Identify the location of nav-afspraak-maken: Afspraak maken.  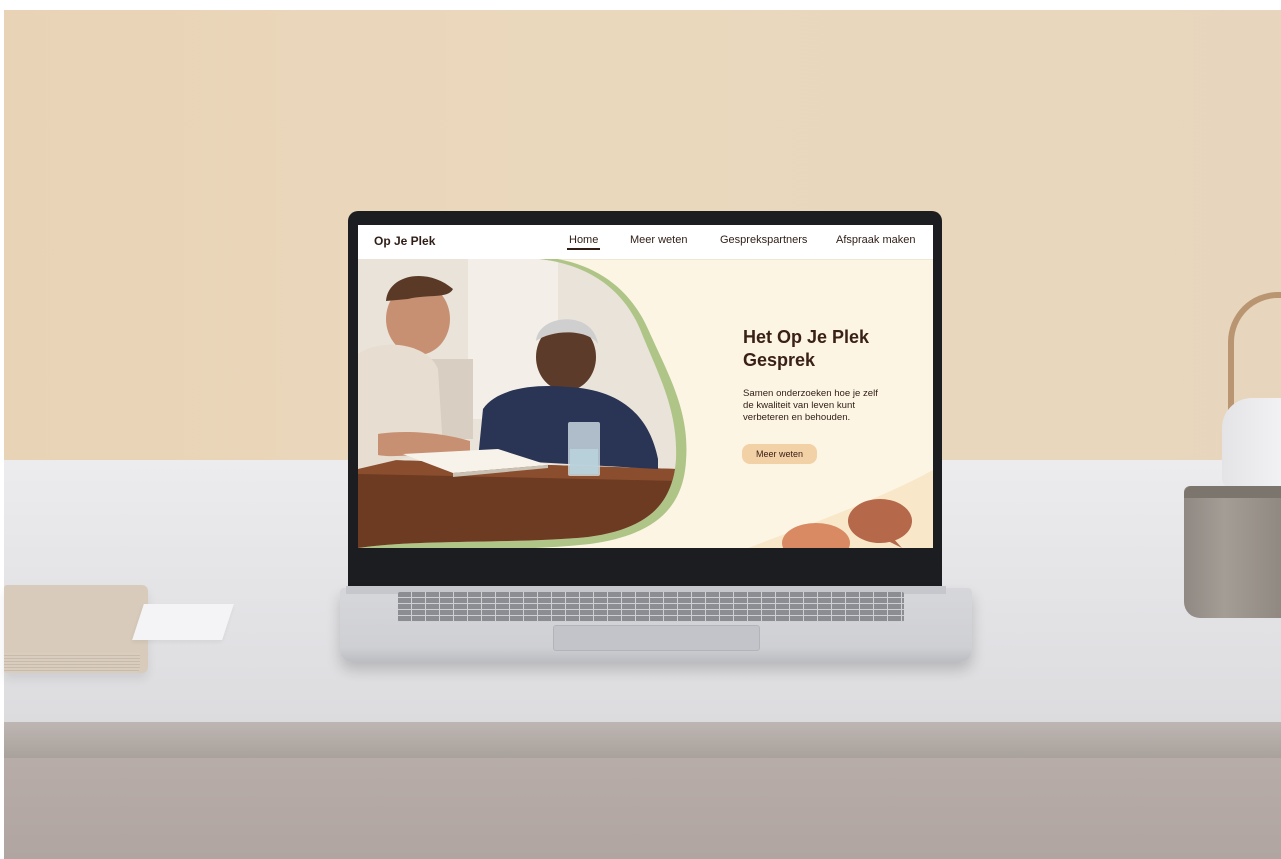
(875, 240).